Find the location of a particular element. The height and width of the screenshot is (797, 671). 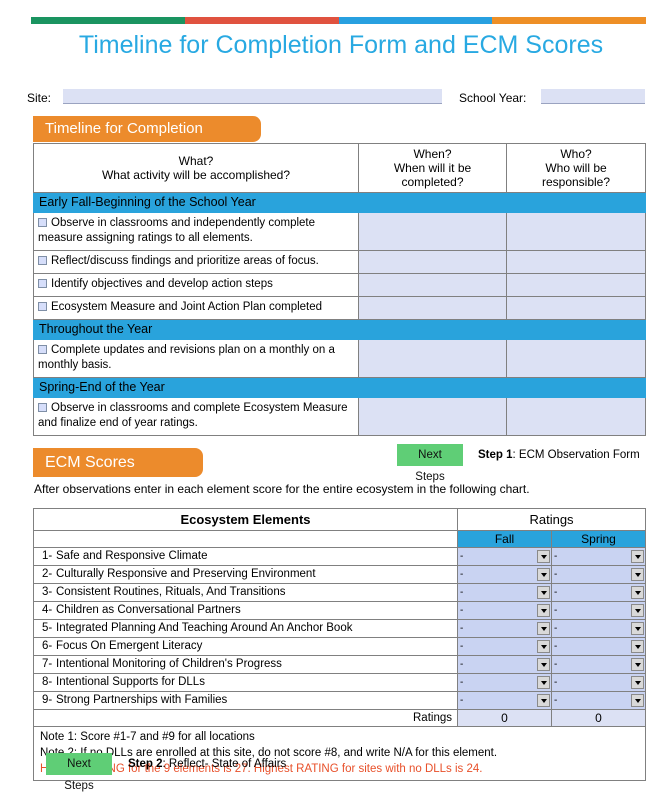

table-row: 6- Focus On Emergent Literacy - - is located at coordinates (340, 646).